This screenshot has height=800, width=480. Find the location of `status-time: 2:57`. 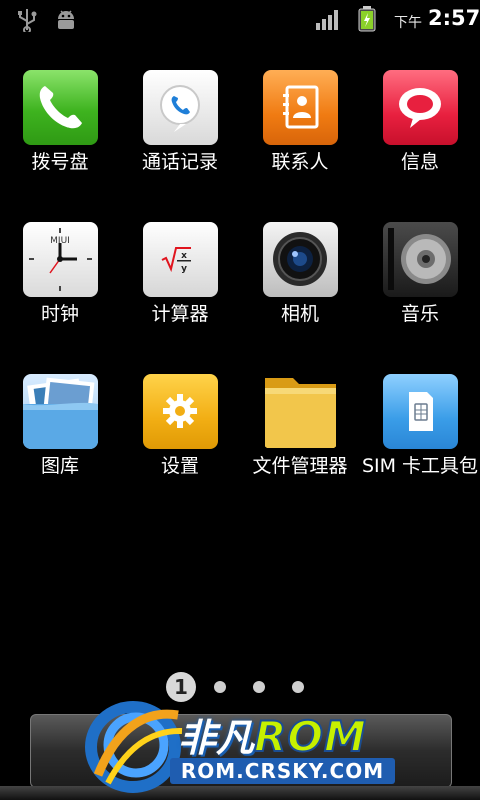

status-time: 2:57 is located at coordinates (454, 18).